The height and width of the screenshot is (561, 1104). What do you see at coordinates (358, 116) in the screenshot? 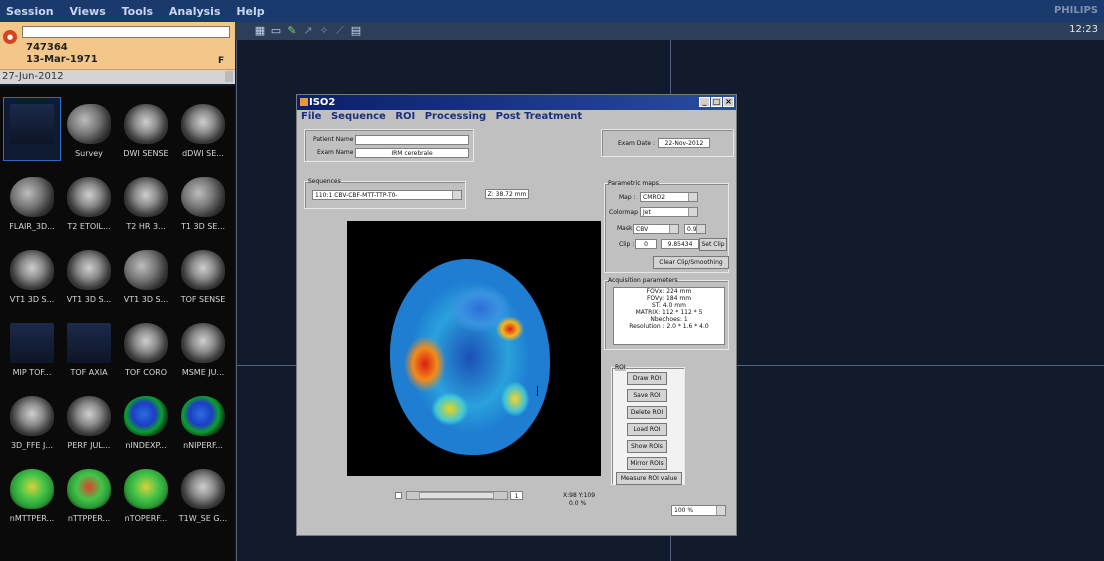
I see `menu-sequence: Sequence` at bounding box center [358, 116].